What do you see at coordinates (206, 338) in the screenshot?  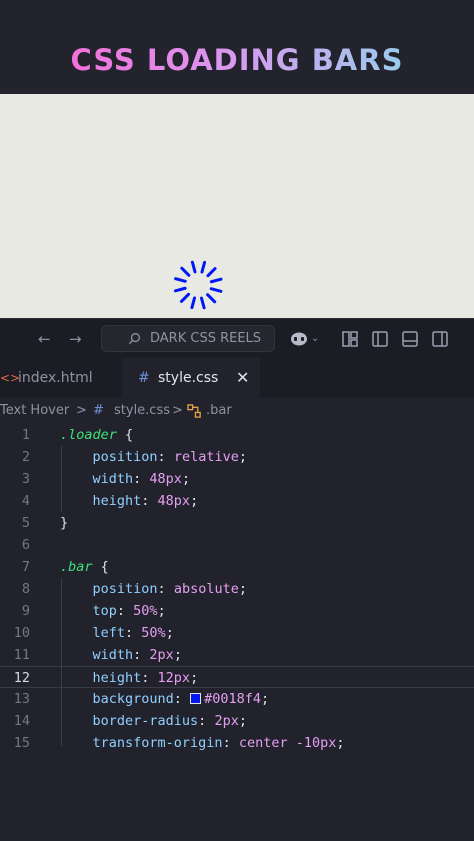 I see `search-text: DARK CSS REELS` at bounding box center [206, 338].